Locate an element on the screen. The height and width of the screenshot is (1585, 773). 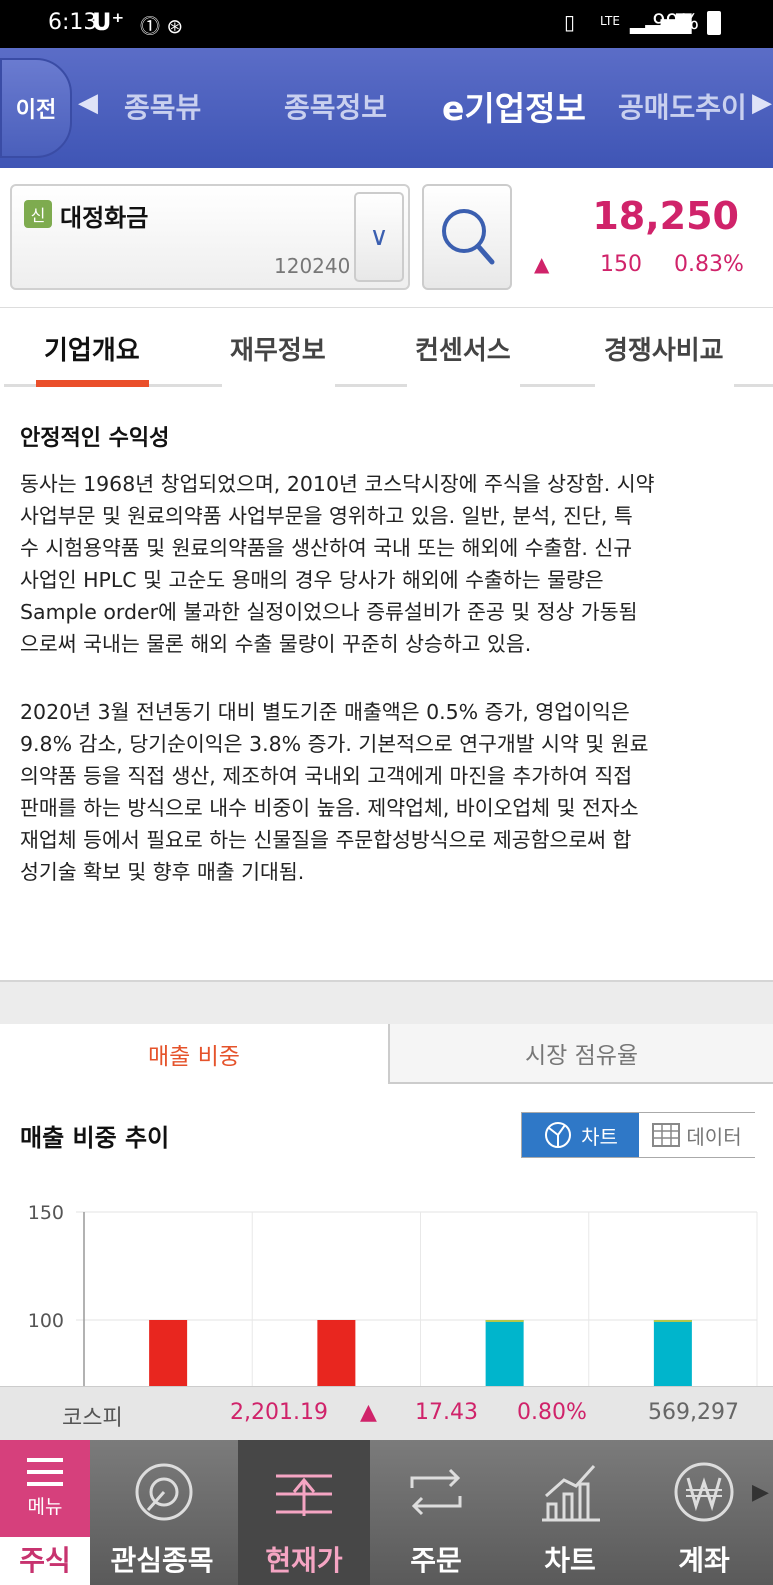
chart-icon is located at coordinates (571, 1493).